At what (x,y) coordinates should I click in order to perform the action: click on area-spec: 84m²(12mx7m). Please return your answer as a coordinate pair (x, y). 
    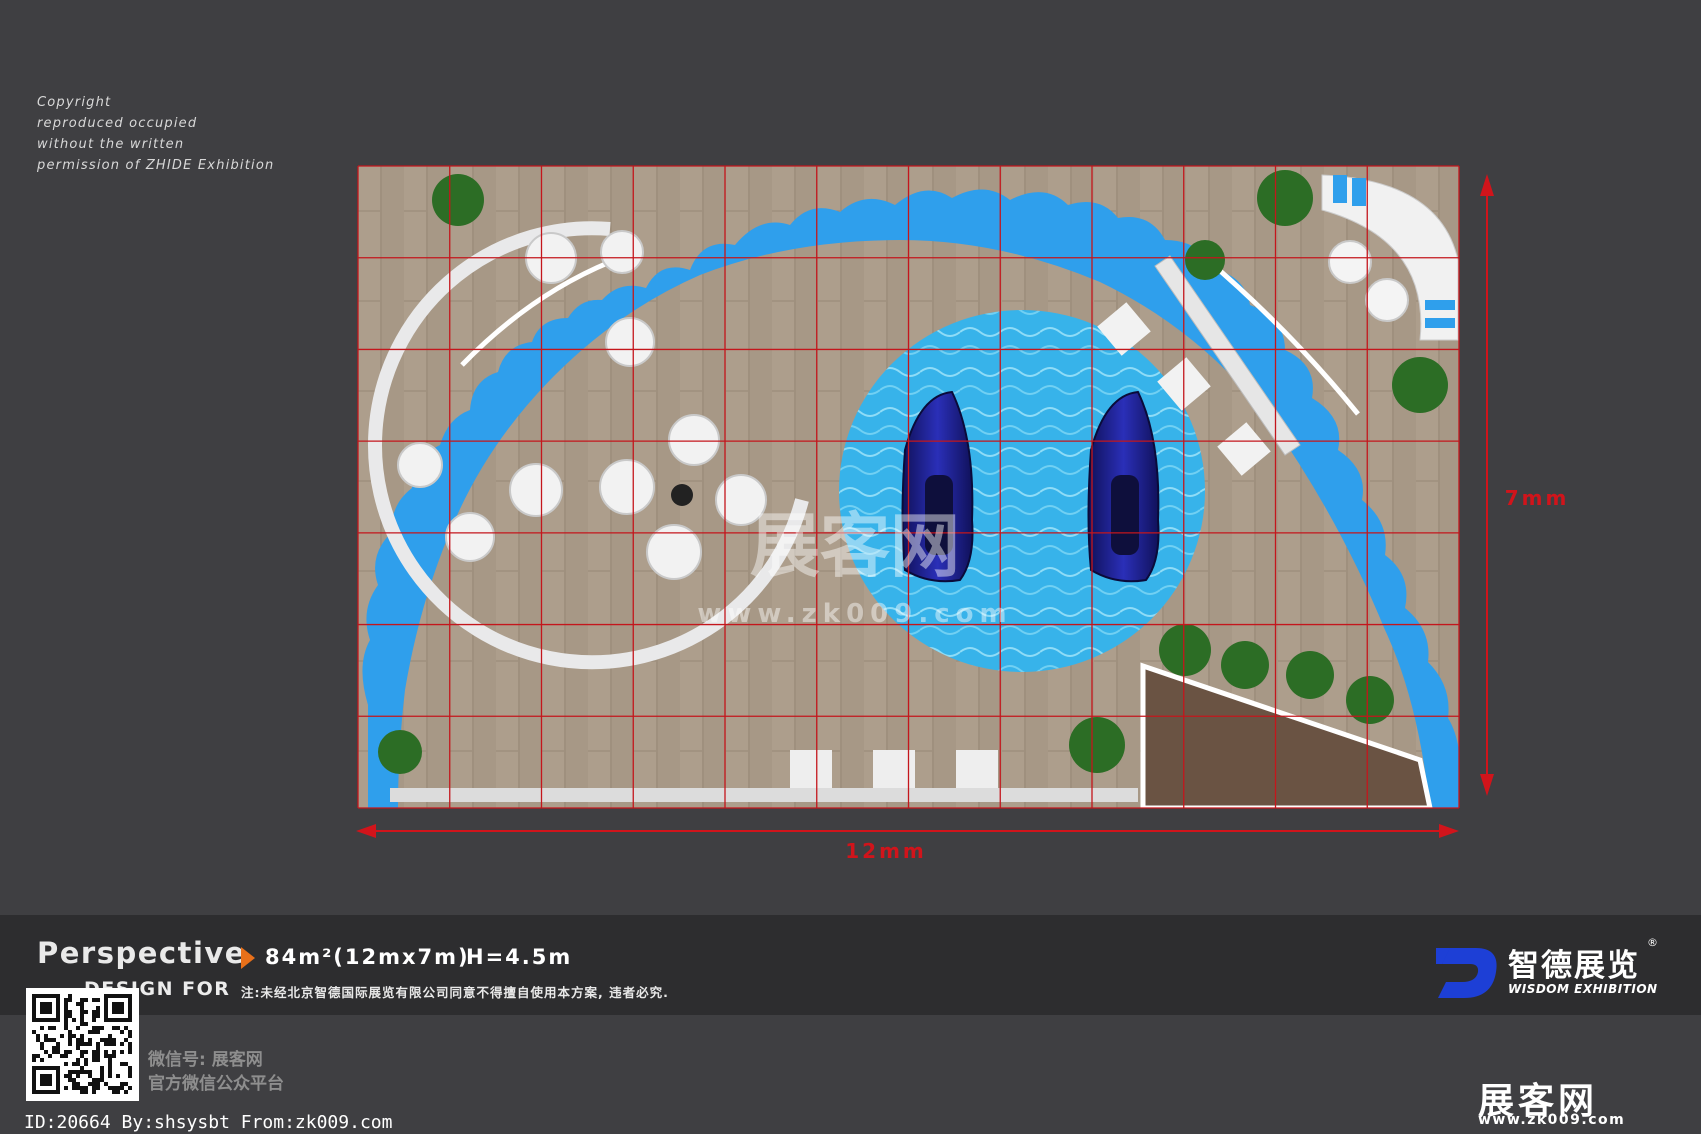
    Looking at the image, I should click on (367, 957).